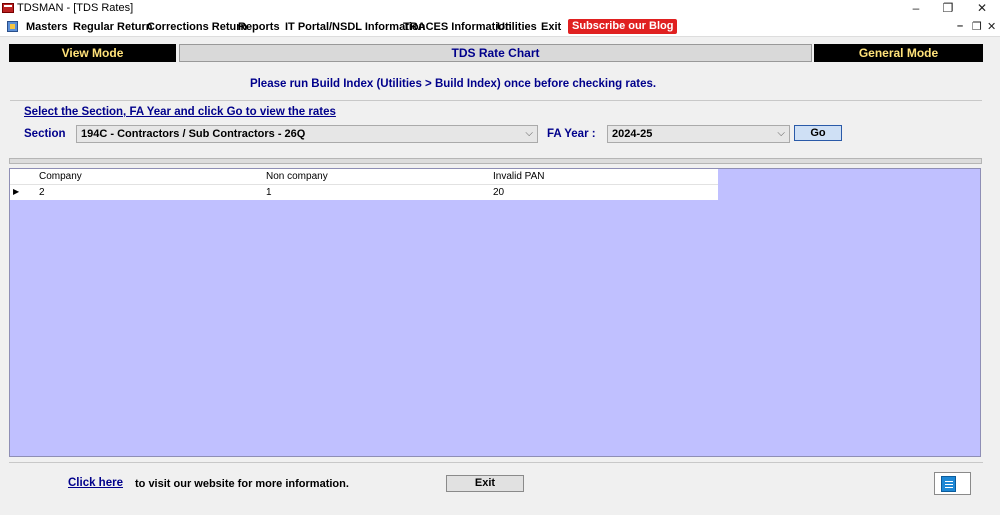 This screenshot has width=1000, height=515. What do you see at coordinates (42, 192) in the screenshot?
I see `cell-company: 2` at bounding box center [42, 192].